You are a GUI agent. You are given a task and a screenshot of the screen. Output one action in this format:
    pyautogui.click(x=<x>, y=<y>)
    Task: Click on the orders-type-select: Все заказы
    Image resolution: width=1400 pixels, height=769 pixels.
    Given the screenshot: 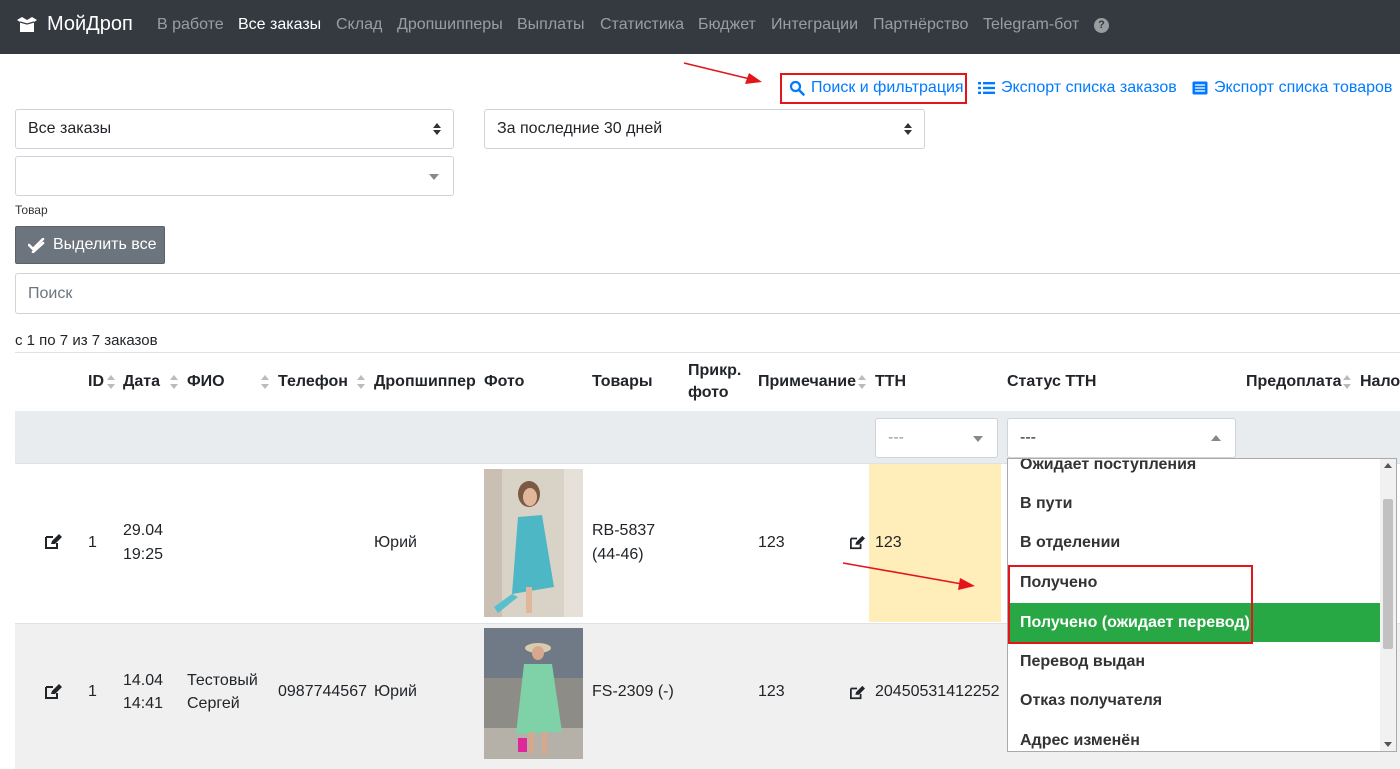 What is the action you would take?
    pyautogui.click(x=234, y=129)
    